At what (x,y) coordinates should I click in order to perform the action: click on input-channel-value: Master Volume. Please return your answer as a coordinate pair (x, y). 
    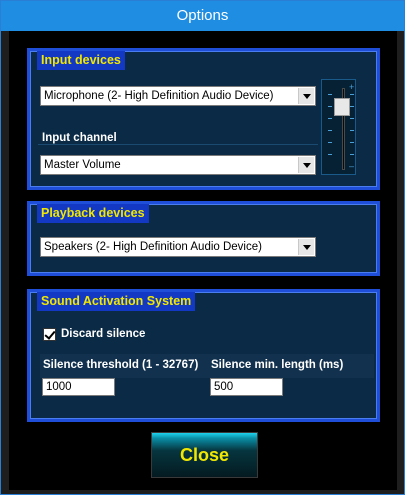
    Looking at the image, I should click on (82, 165).